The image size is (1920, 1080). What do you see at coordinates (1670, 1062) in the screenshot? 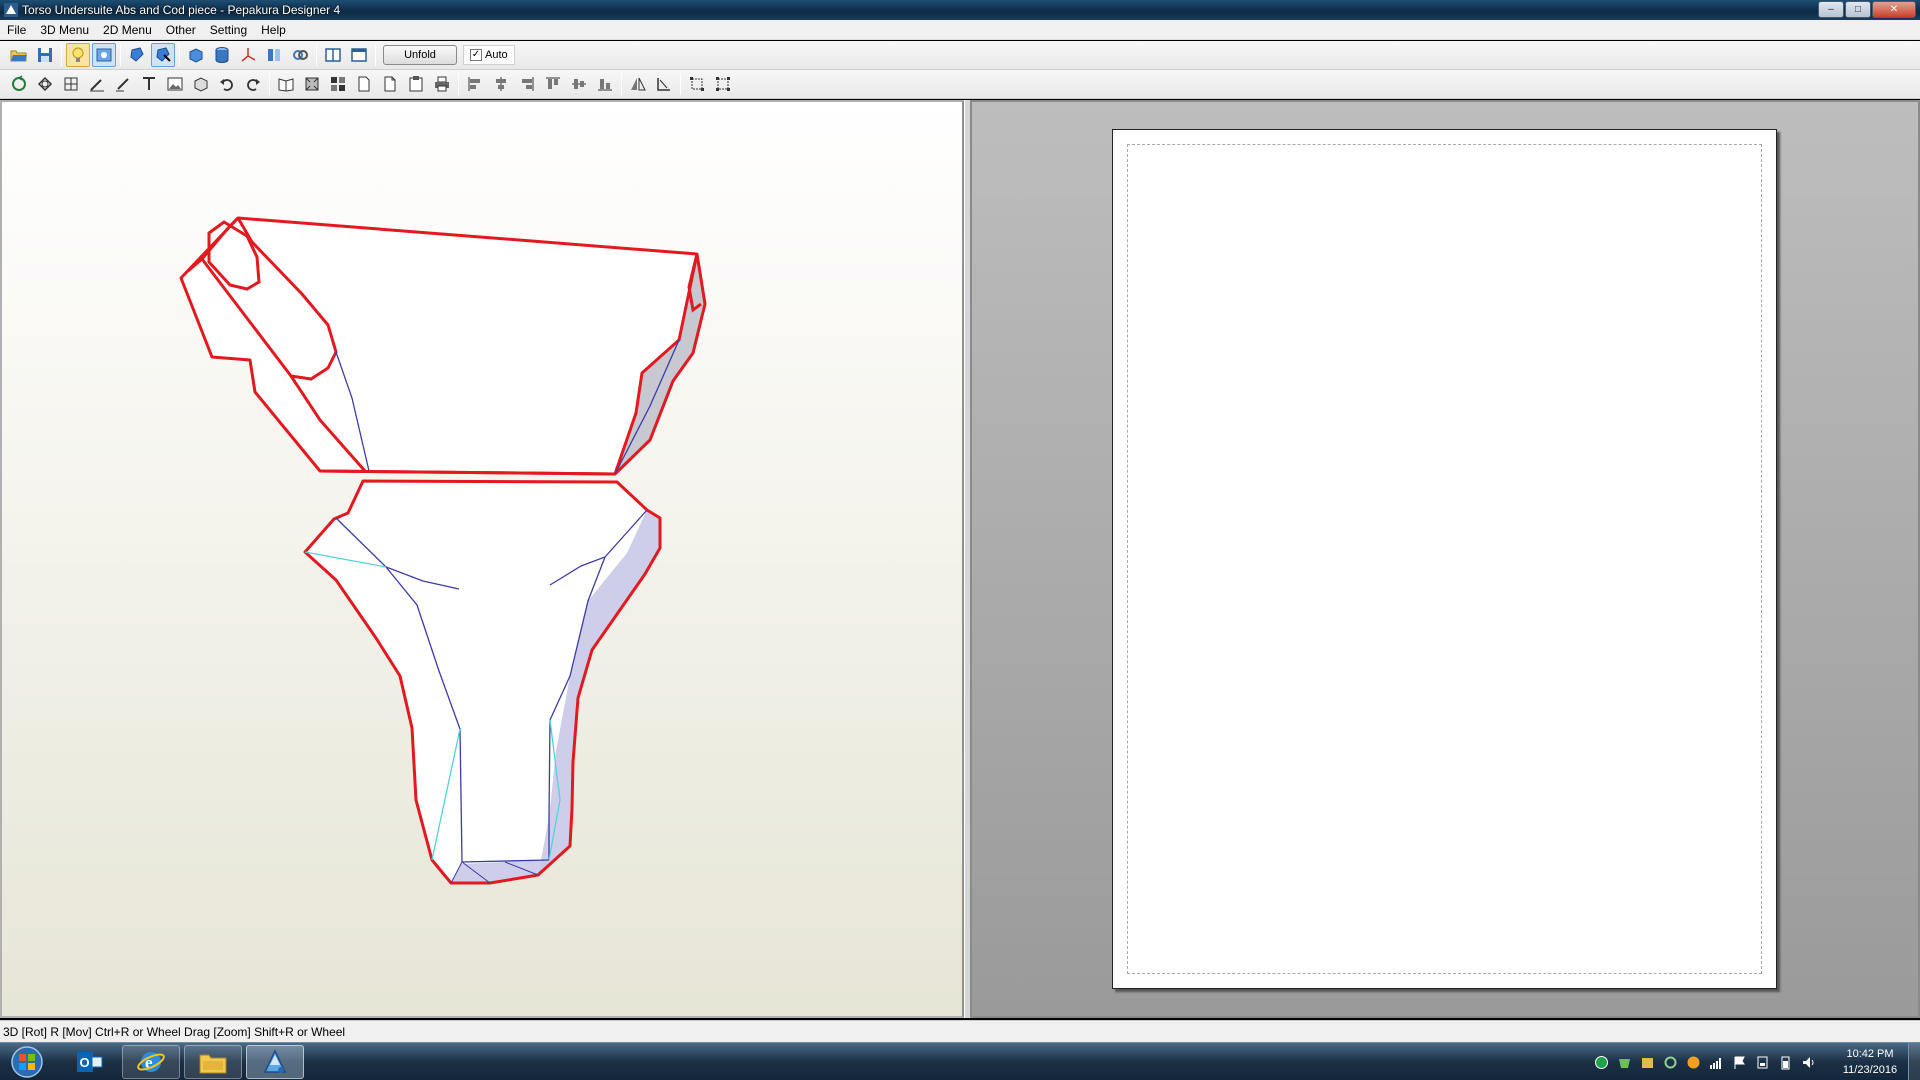
I see `sync-icon` at bounding box center [1670, 1062].